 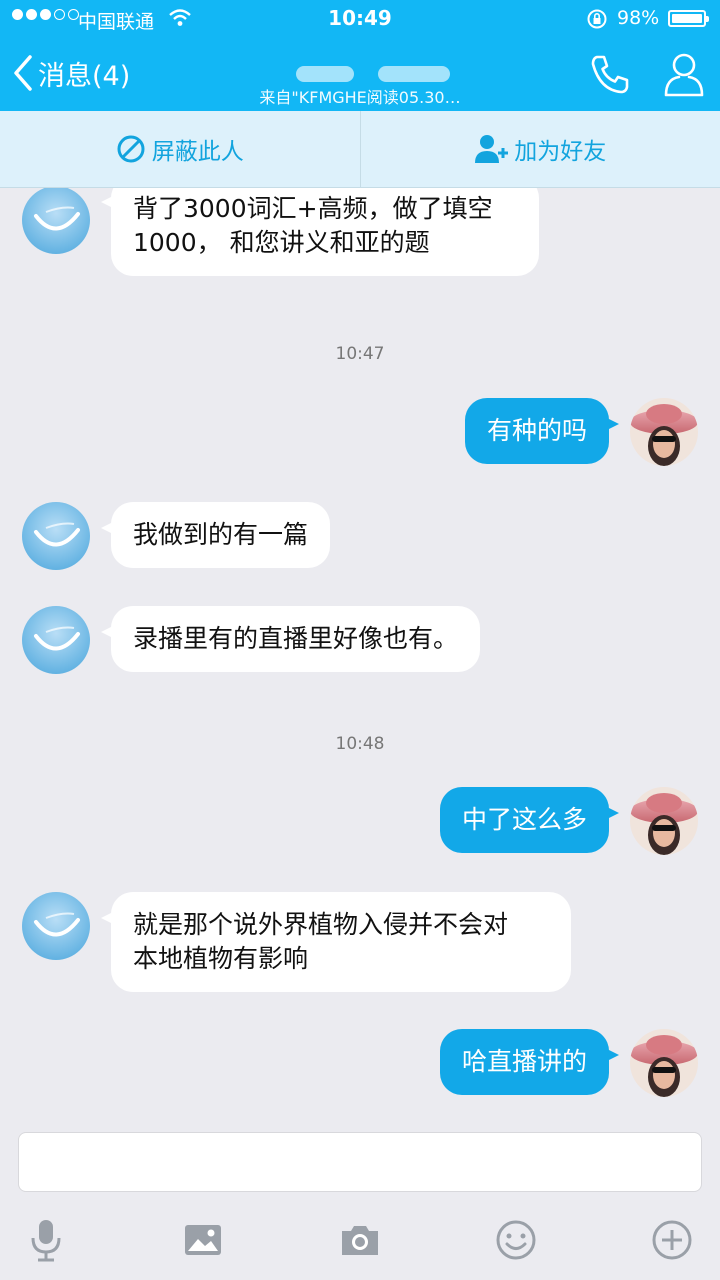 What do you see at coordinates (197, 152) in the screenshot?
I see `block-user-label: 屏蔽此人` at bounding box center [197, 152].